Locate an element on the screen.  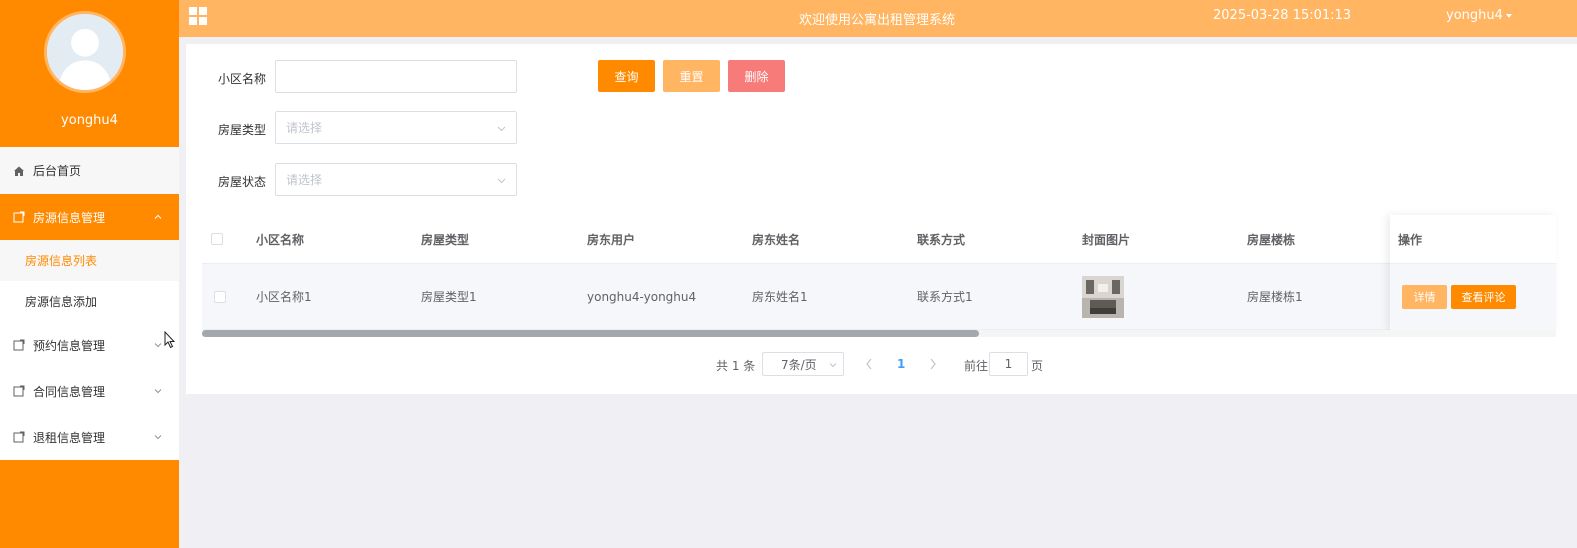
cell-cover is located at coordinates (1103, 296).